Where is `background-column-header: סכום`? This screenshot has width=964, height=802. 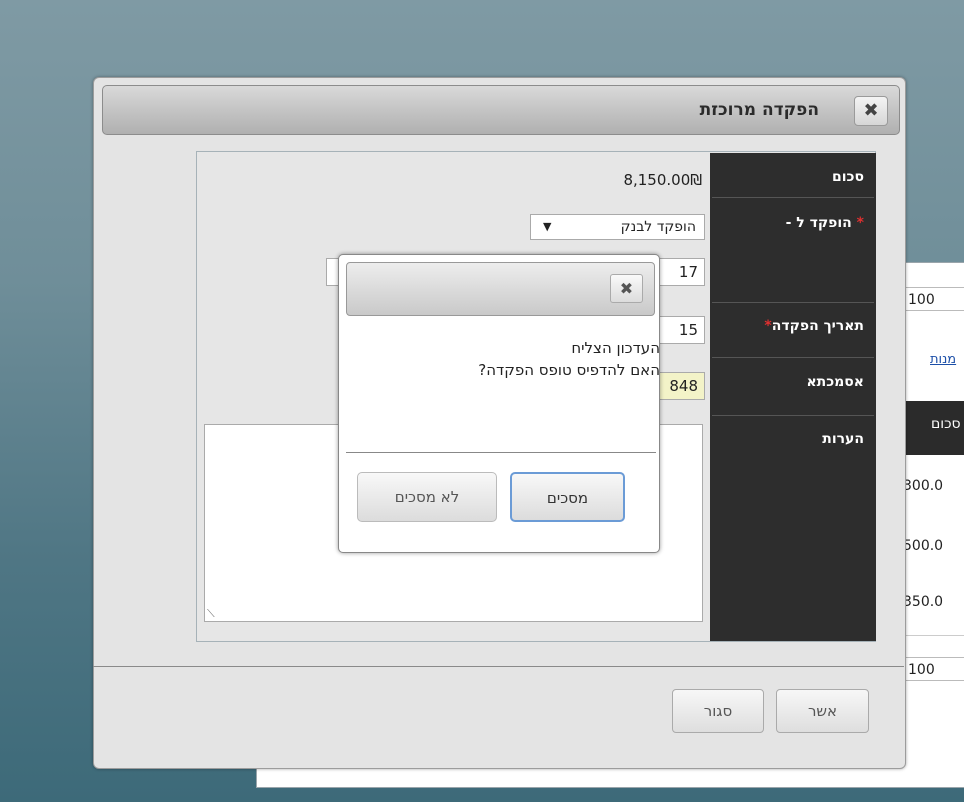 background-column-header: סכום is located at coordinates (933, 428).